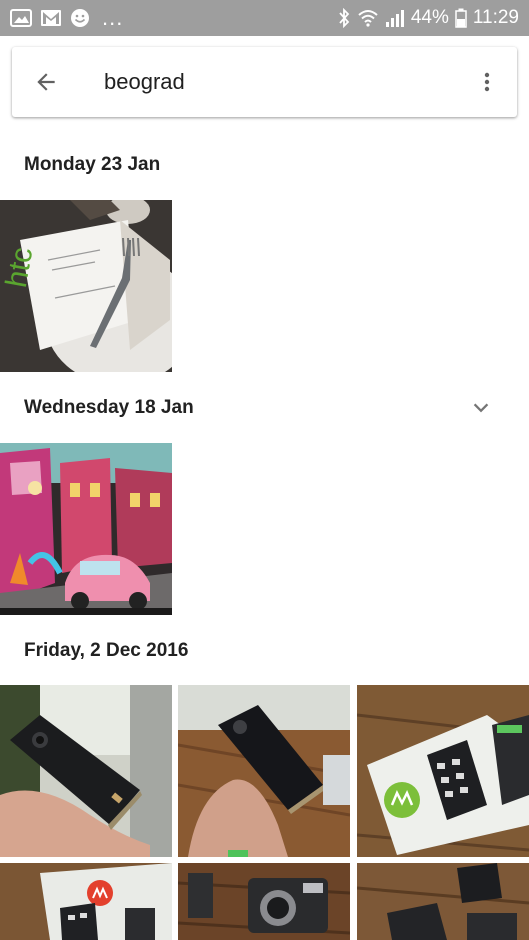  What do you see at coordinates (264, 18) in the screenshot?
I see `status-bar: ... 44% 11:29` at bounding box center [264, 18].